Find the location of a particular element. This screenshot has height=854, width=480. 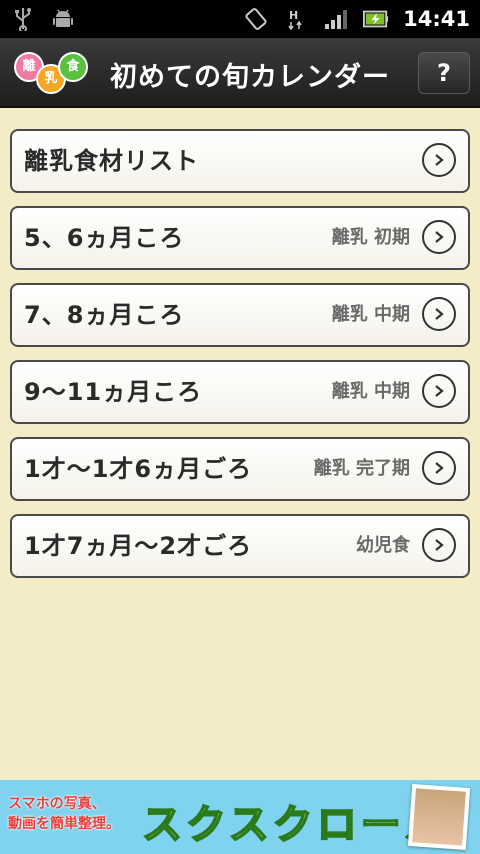

status-clock: 14:41 is located at coordinates (436, 19).